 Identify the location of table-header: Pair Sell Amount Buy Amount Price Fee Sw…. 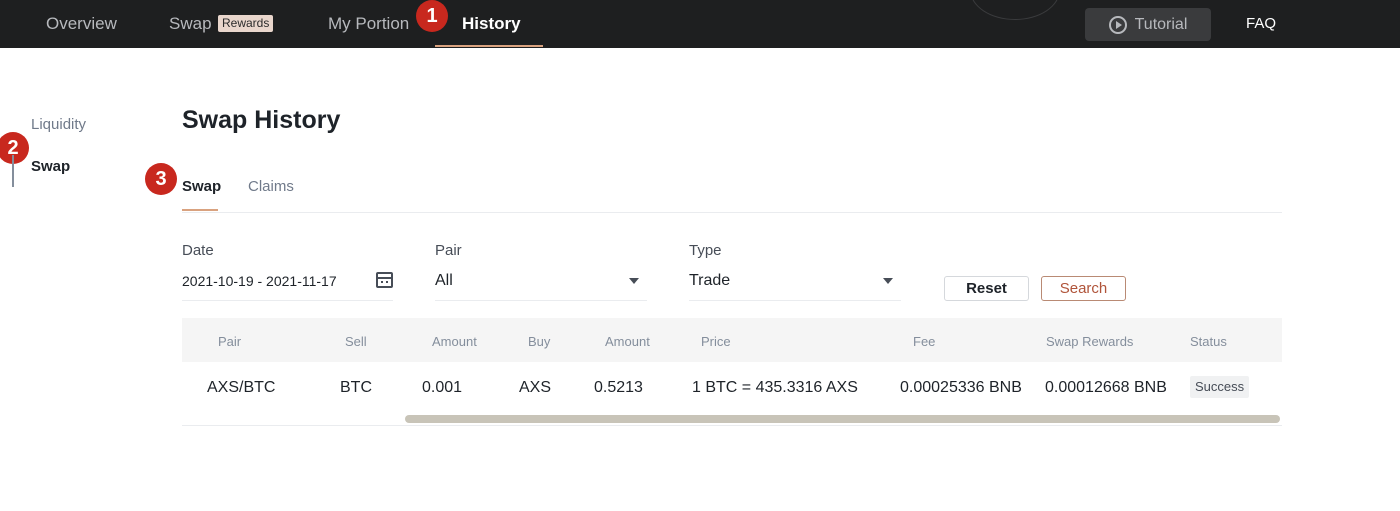
(732, 340).